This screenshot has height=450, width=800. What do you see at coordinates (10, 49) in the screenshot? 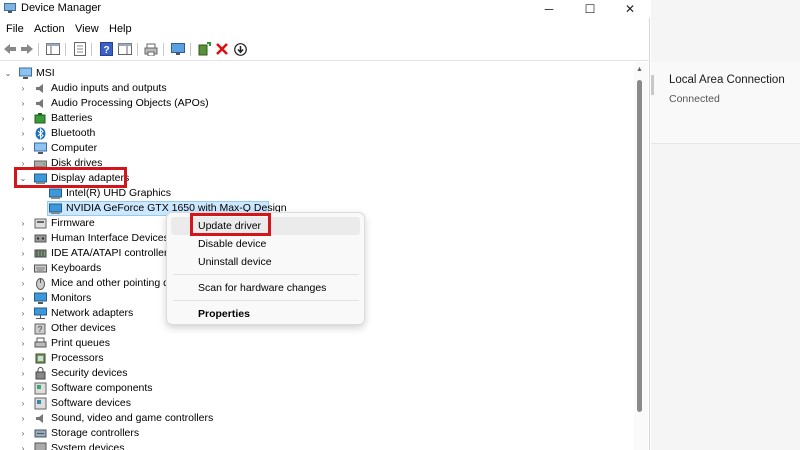
I see `back-arrow-icon` at bounding box center [10, 49].